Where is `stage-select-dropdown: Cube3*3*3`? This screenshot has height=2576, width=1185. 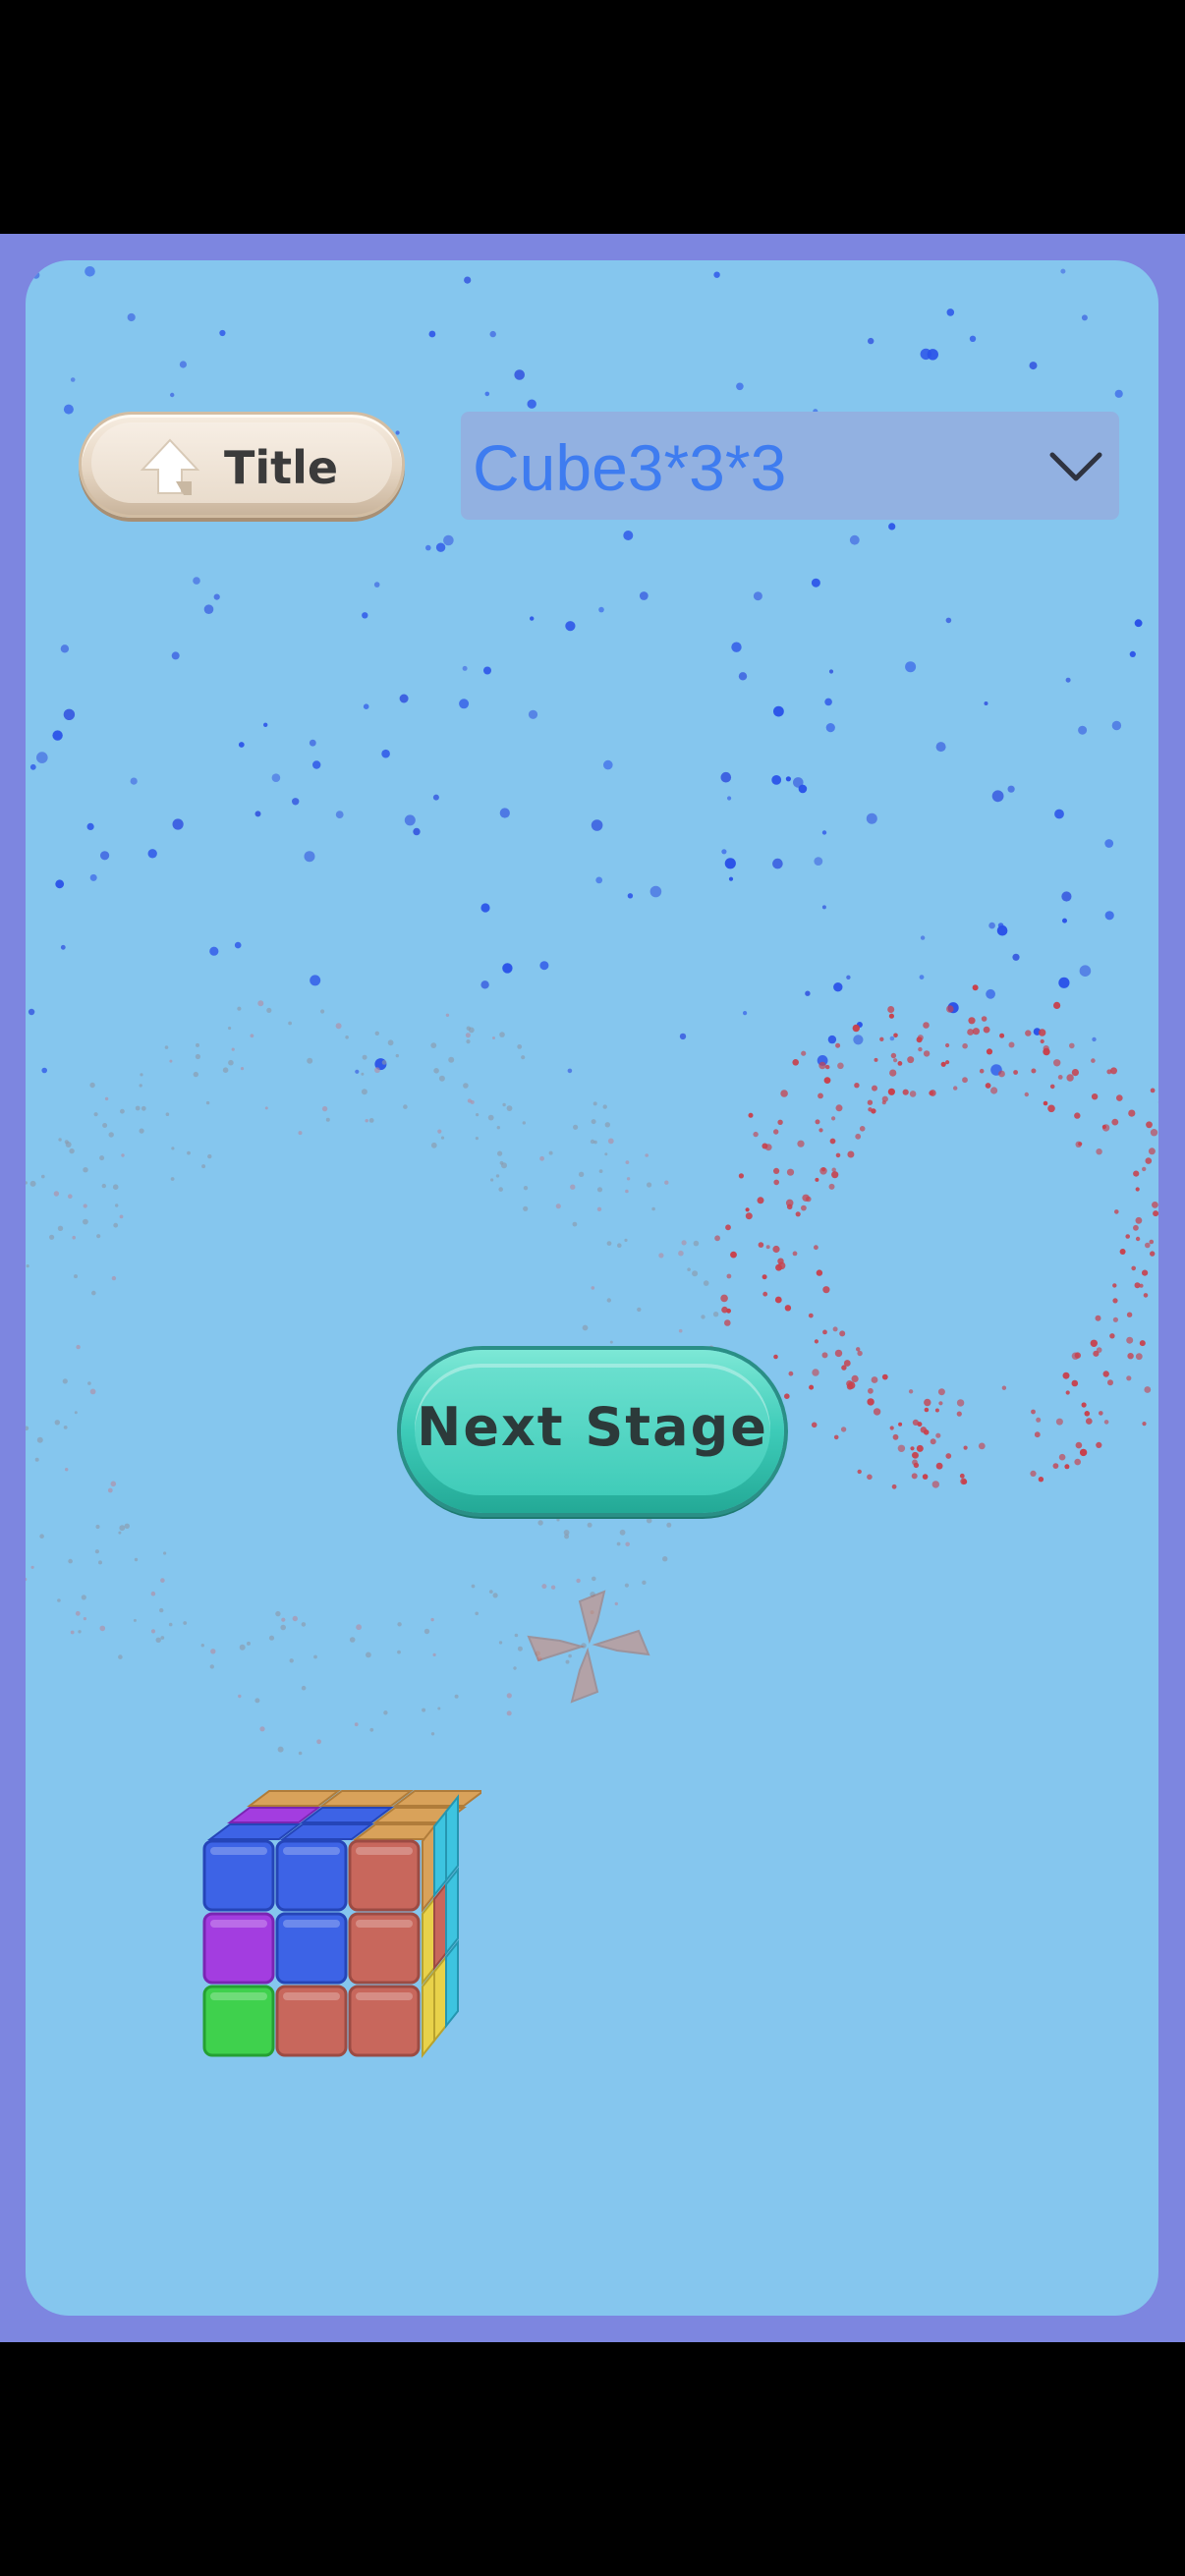 stage-select-dropdown: Cube3*3*3 is located at coordinates (790, 466).